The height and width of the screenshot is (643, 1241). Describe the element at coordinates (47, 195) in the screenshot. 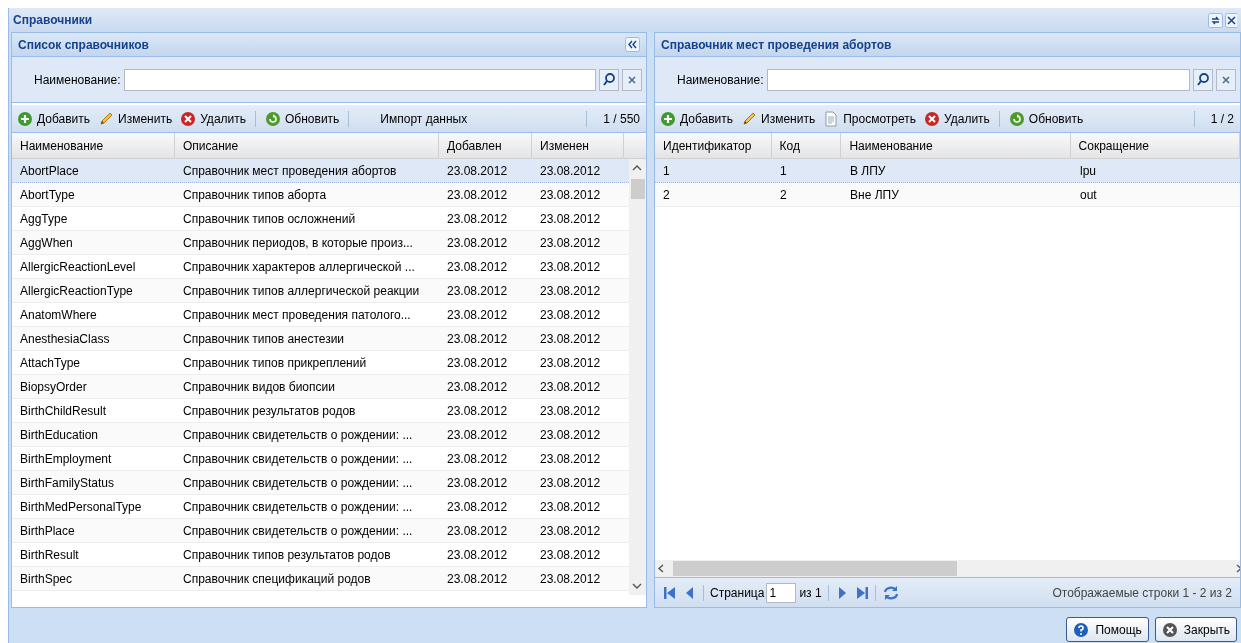

I see `table-cell-text: AbortType` at that location.